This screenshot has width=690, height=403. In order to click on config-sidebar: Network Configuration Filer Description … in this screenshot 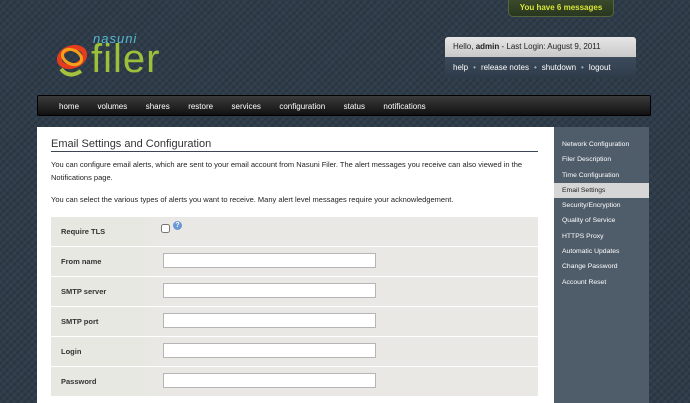, I will do `click(601, 265)`.